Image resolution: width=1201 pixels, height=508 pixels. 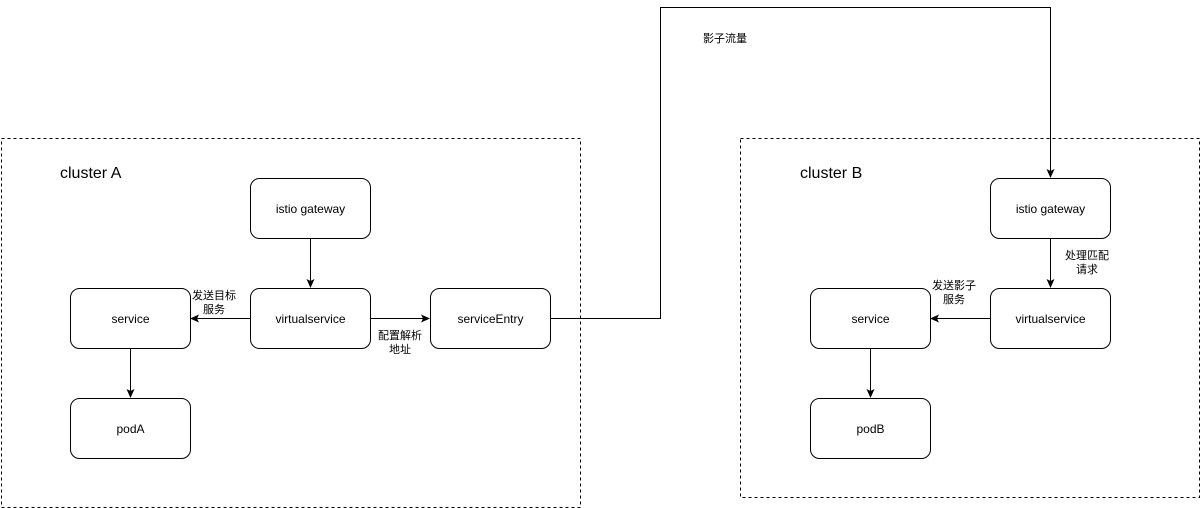 I want to click on label-b-handle-match-1: 处理匹配, so click(x=1087, y=255).